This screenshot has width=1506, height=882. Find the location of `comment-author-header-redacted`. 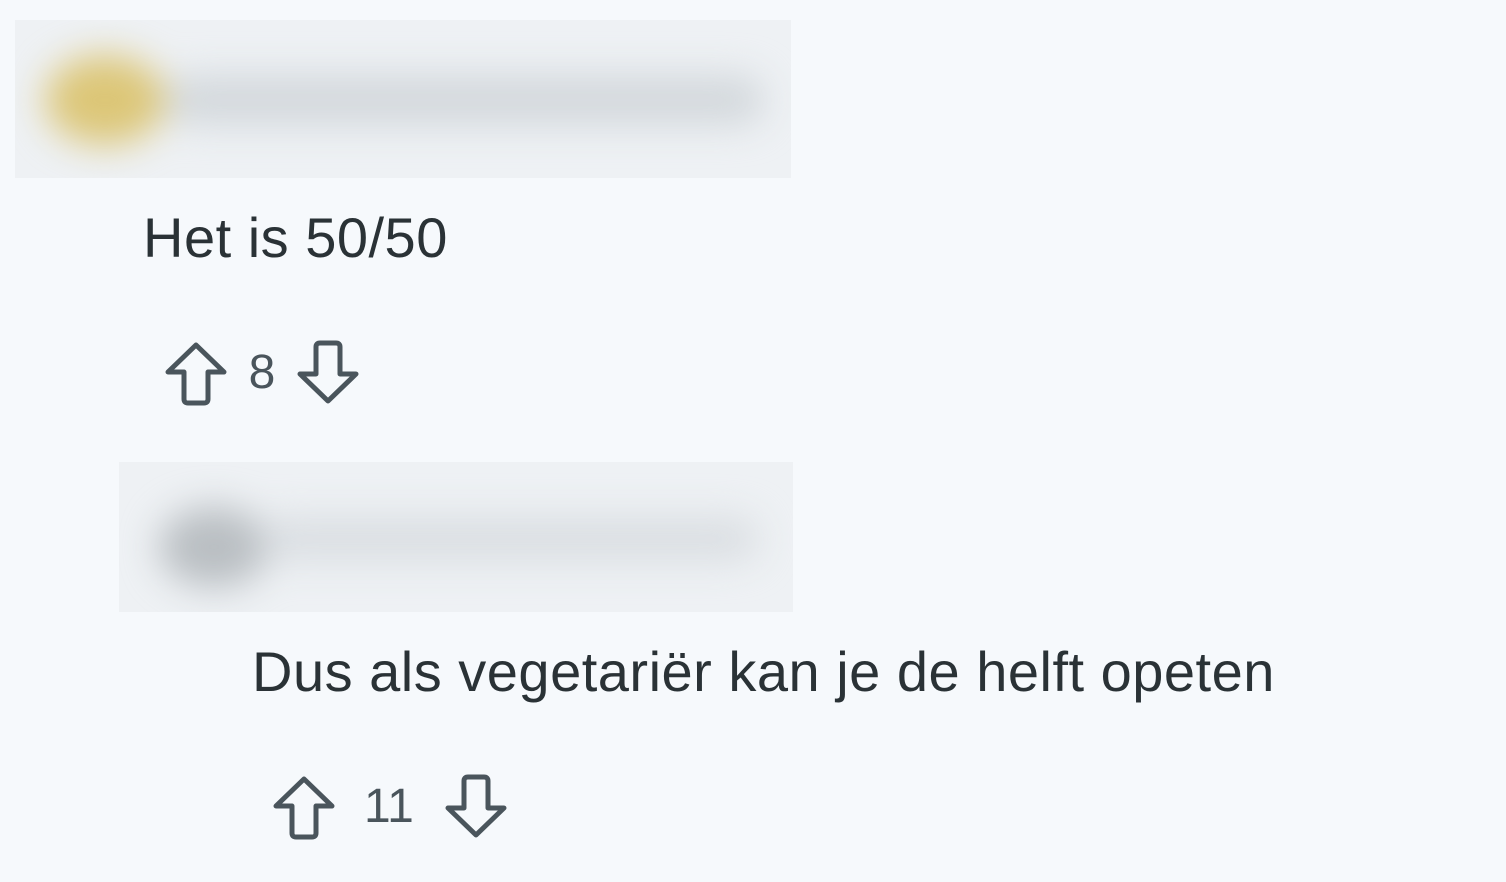

comment-author-header-redacted is located at coordinates (403, 99).